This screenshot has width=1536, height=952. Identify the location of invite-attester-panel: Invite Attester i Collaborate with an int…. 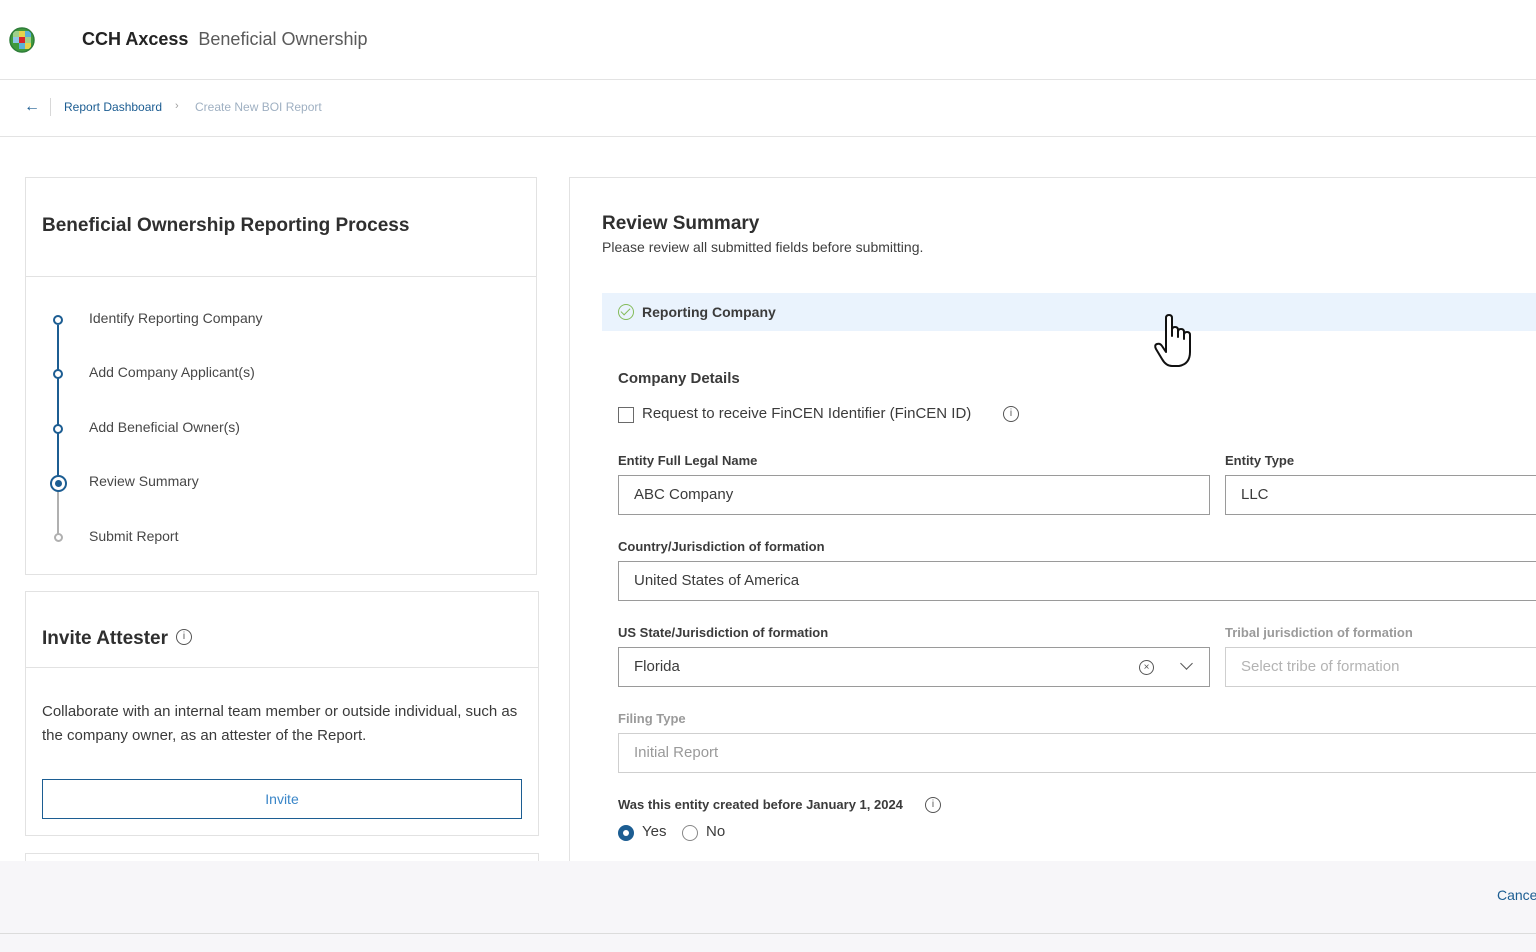
(282, 713).